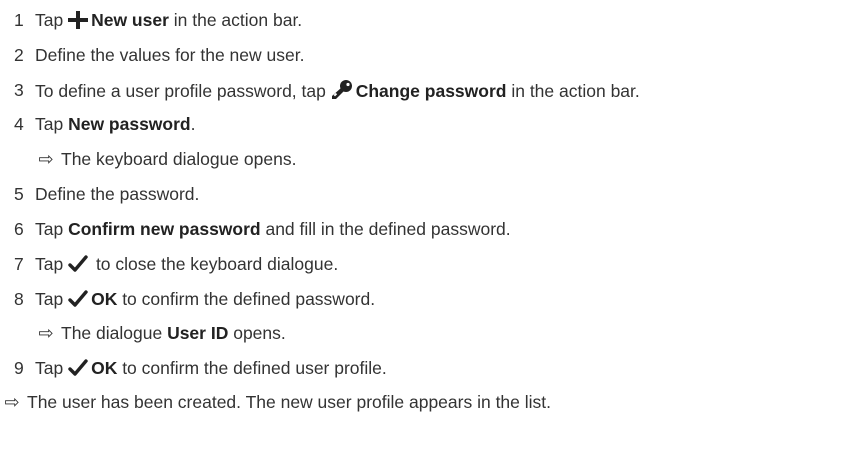 This screenshot has width=864, height=472. What do you see at coordinates (19, 90) in the screenshot?
I see `step-number: 3` at bounding box center [19, 90].